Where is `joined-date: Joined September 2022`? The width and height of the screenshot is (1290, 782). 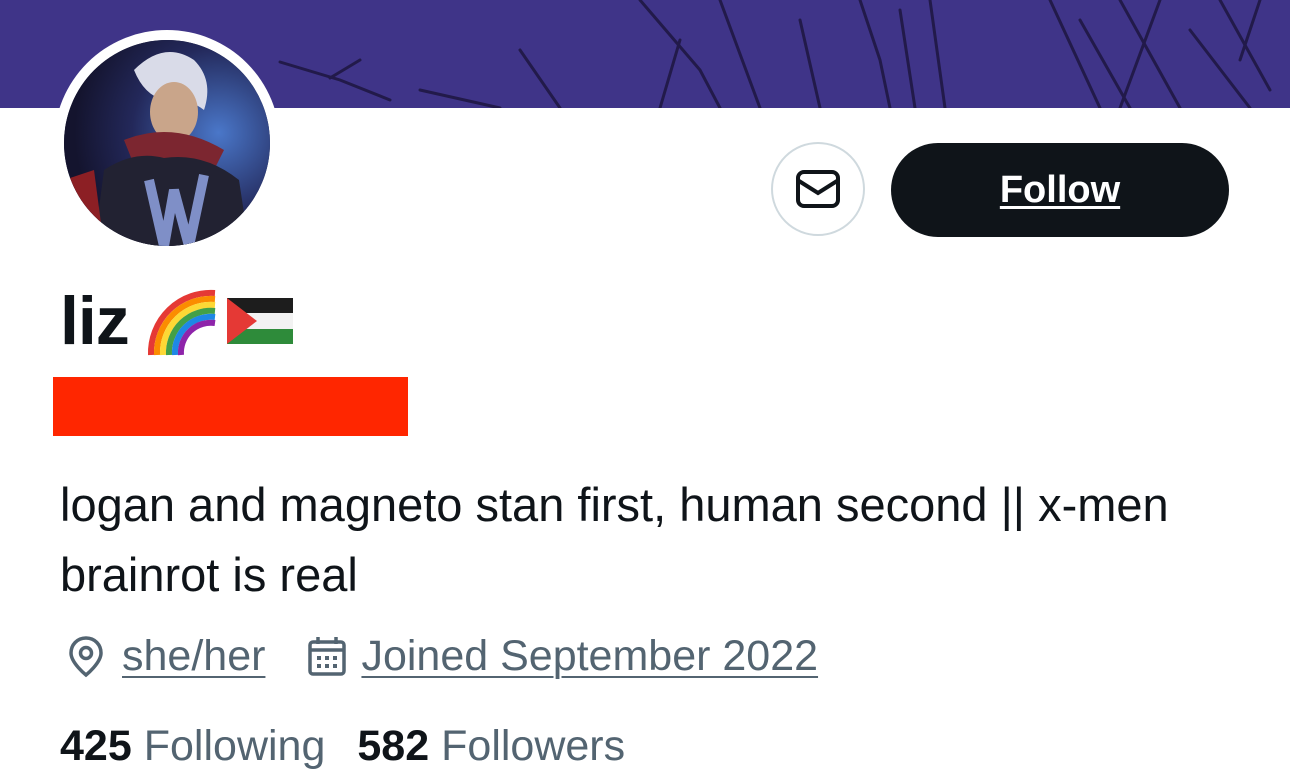 joined-date: Joined September 2022 is located at coordinates (589, 656).